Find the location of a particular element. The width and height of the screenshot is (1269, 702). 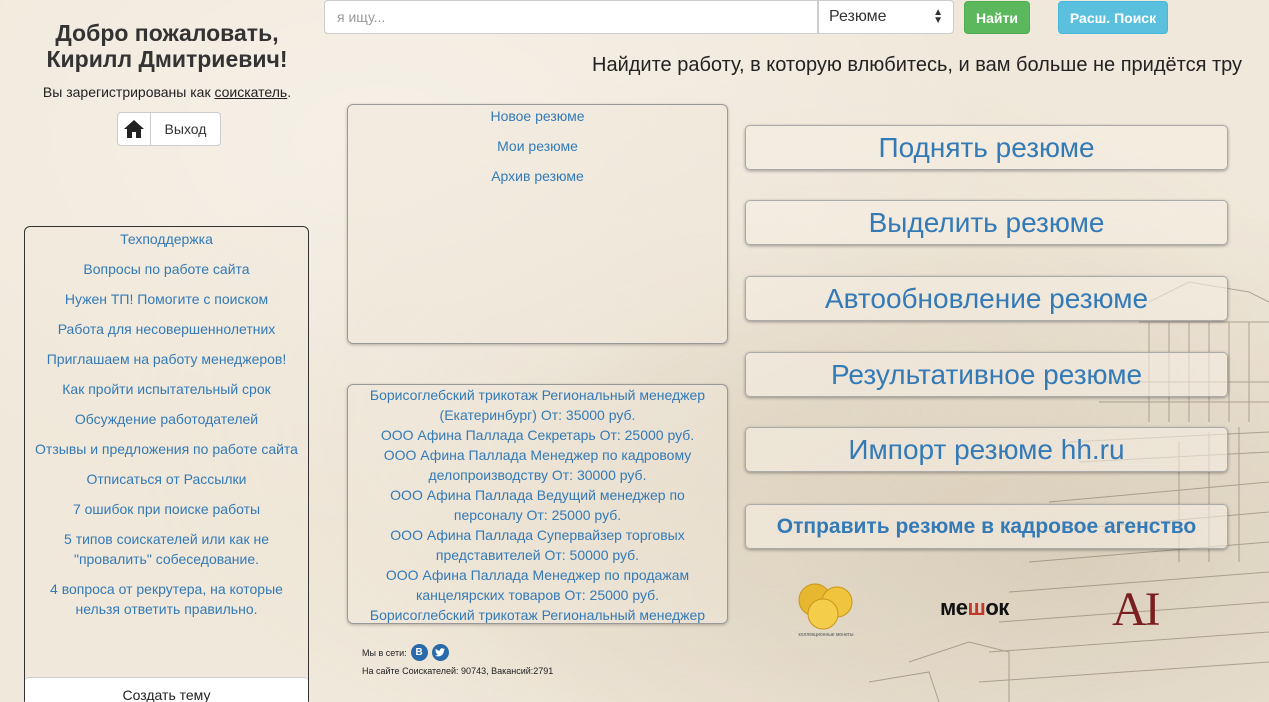

forum-topic-link: Техподдержка is located at coordinates (166, 239).